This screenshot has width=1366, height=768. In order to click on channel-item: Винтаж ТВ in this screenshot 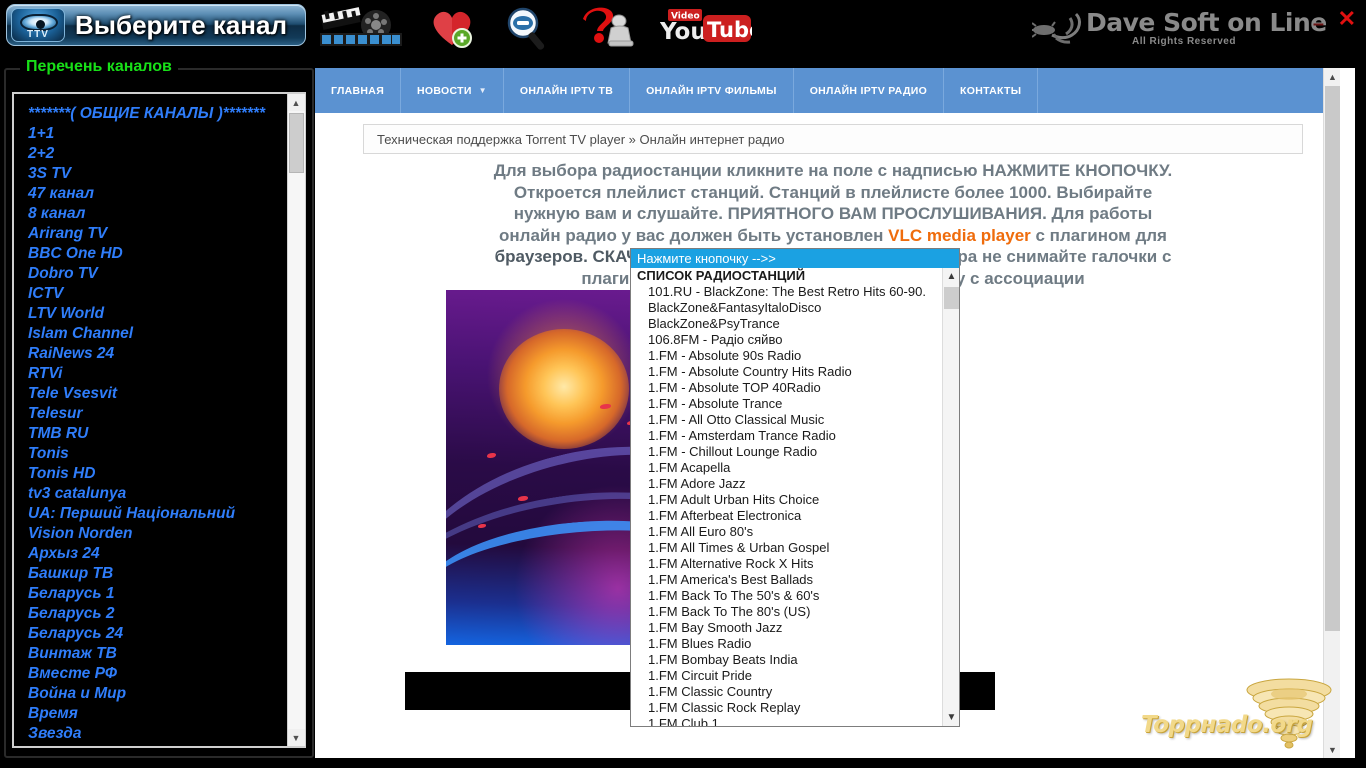, I will do `click(157, 654)`.